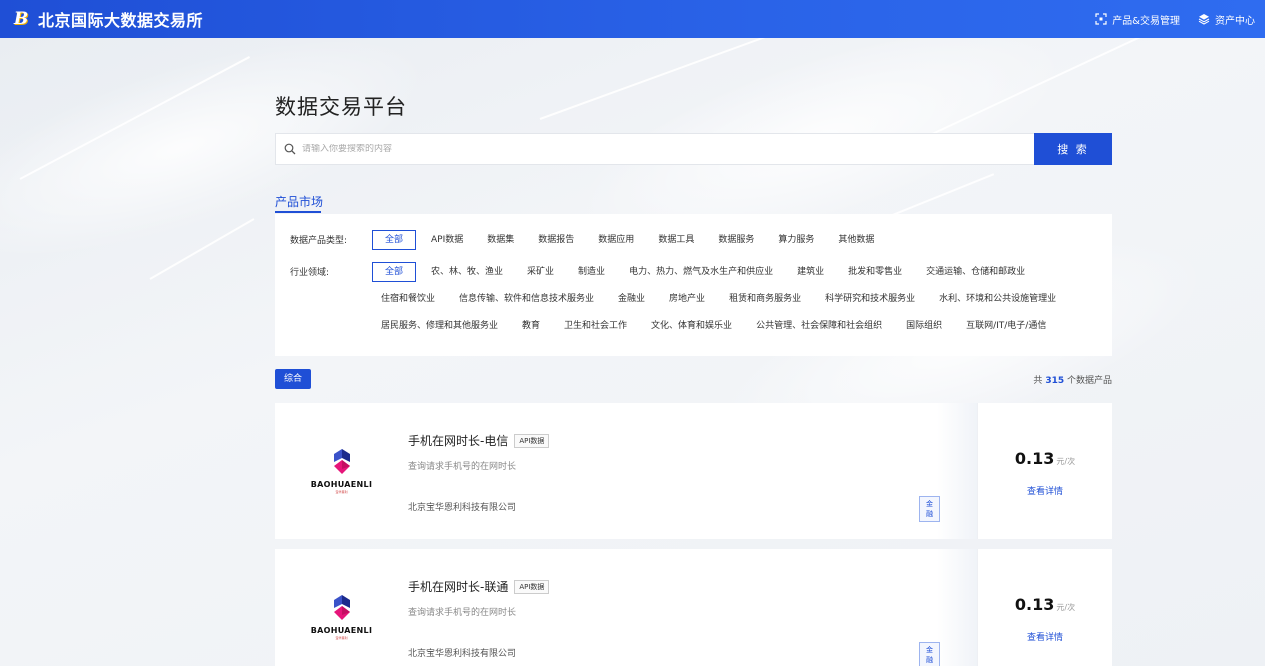  What do you see at coordinates (819, 326) in the screenshot?
I see `industry-option: 公共管理、社会保障和社会组织` at bounding box center [819, 326].